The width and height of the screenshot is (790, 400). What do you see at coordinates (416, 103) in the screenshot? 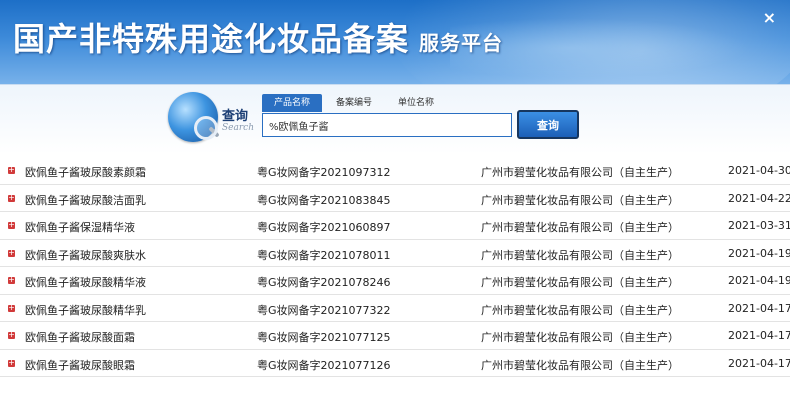
I see `tab-company-name: 单位名称` at bounding box center [416, 103].